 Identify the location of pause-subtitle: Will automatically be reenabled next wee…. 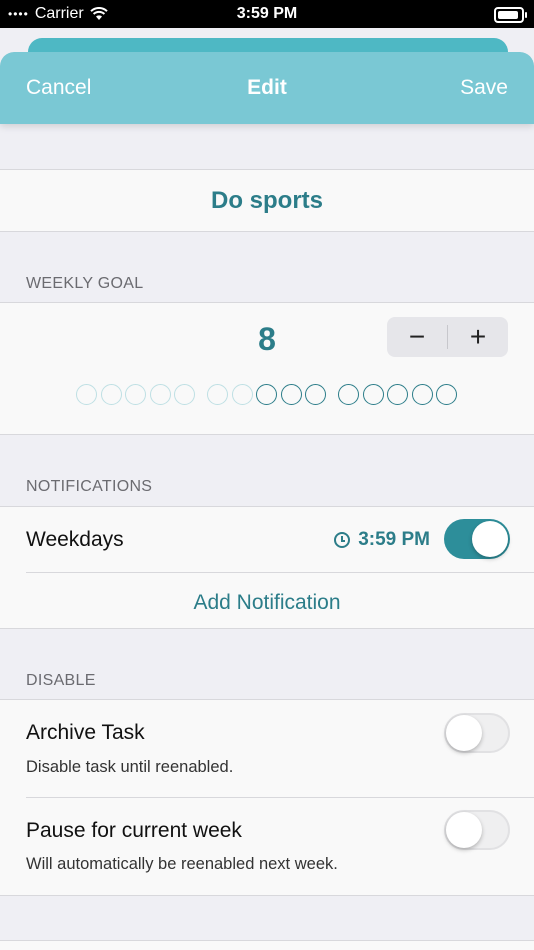
(182, 864).